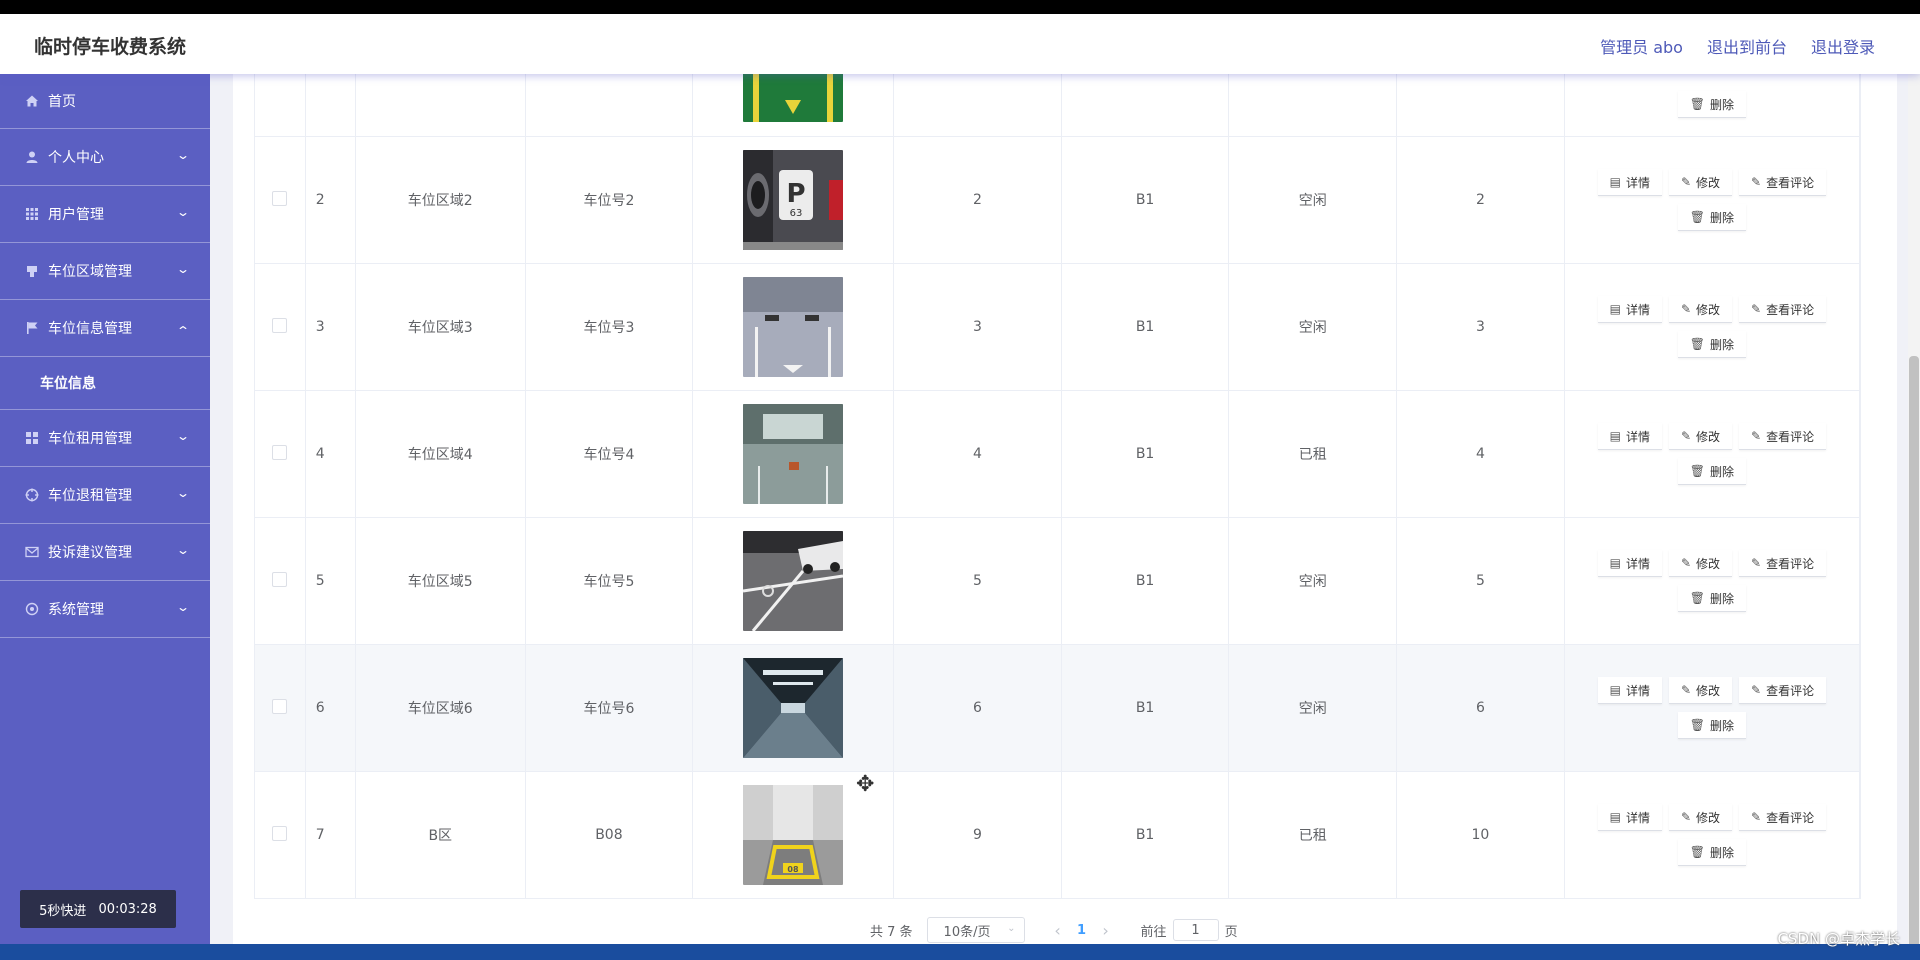 The height and width of the screenshot is (960, 1920). What do you see at coordinates (105, 552) in the screenshot?
I see `sidebar-item-complaint-management: 投诉建议管理 ⌄` at bounding box center [105, 552].